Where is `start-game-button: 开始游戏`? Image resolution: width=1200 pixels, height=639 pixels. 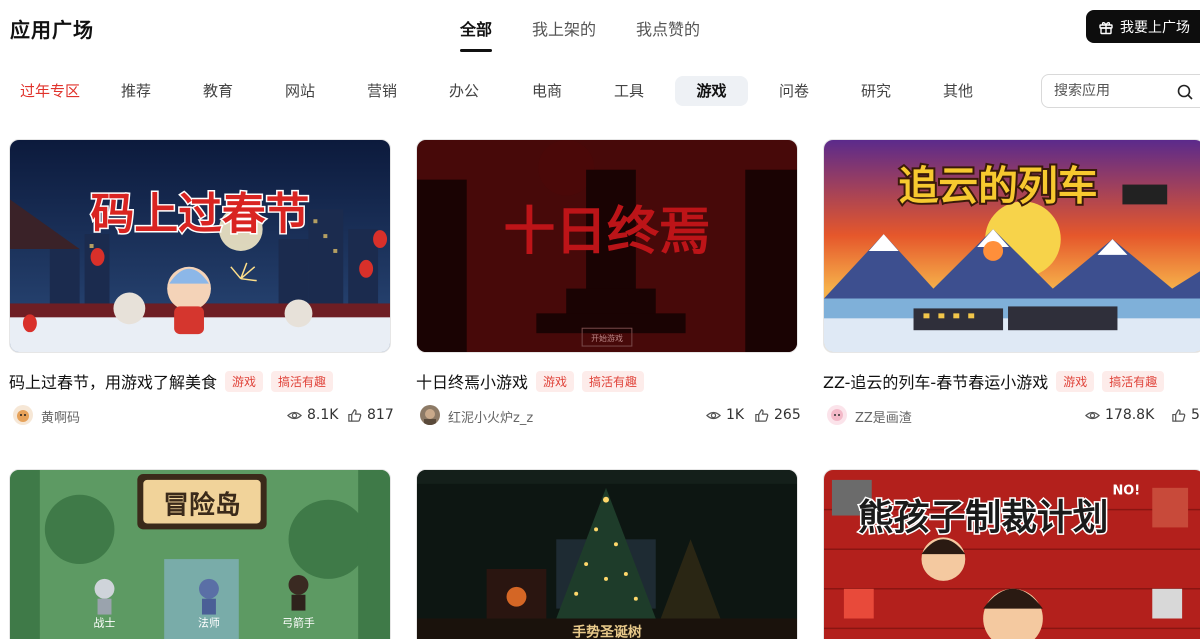 start-game-button: 开始游戏 is located at coordinates (607, 338).